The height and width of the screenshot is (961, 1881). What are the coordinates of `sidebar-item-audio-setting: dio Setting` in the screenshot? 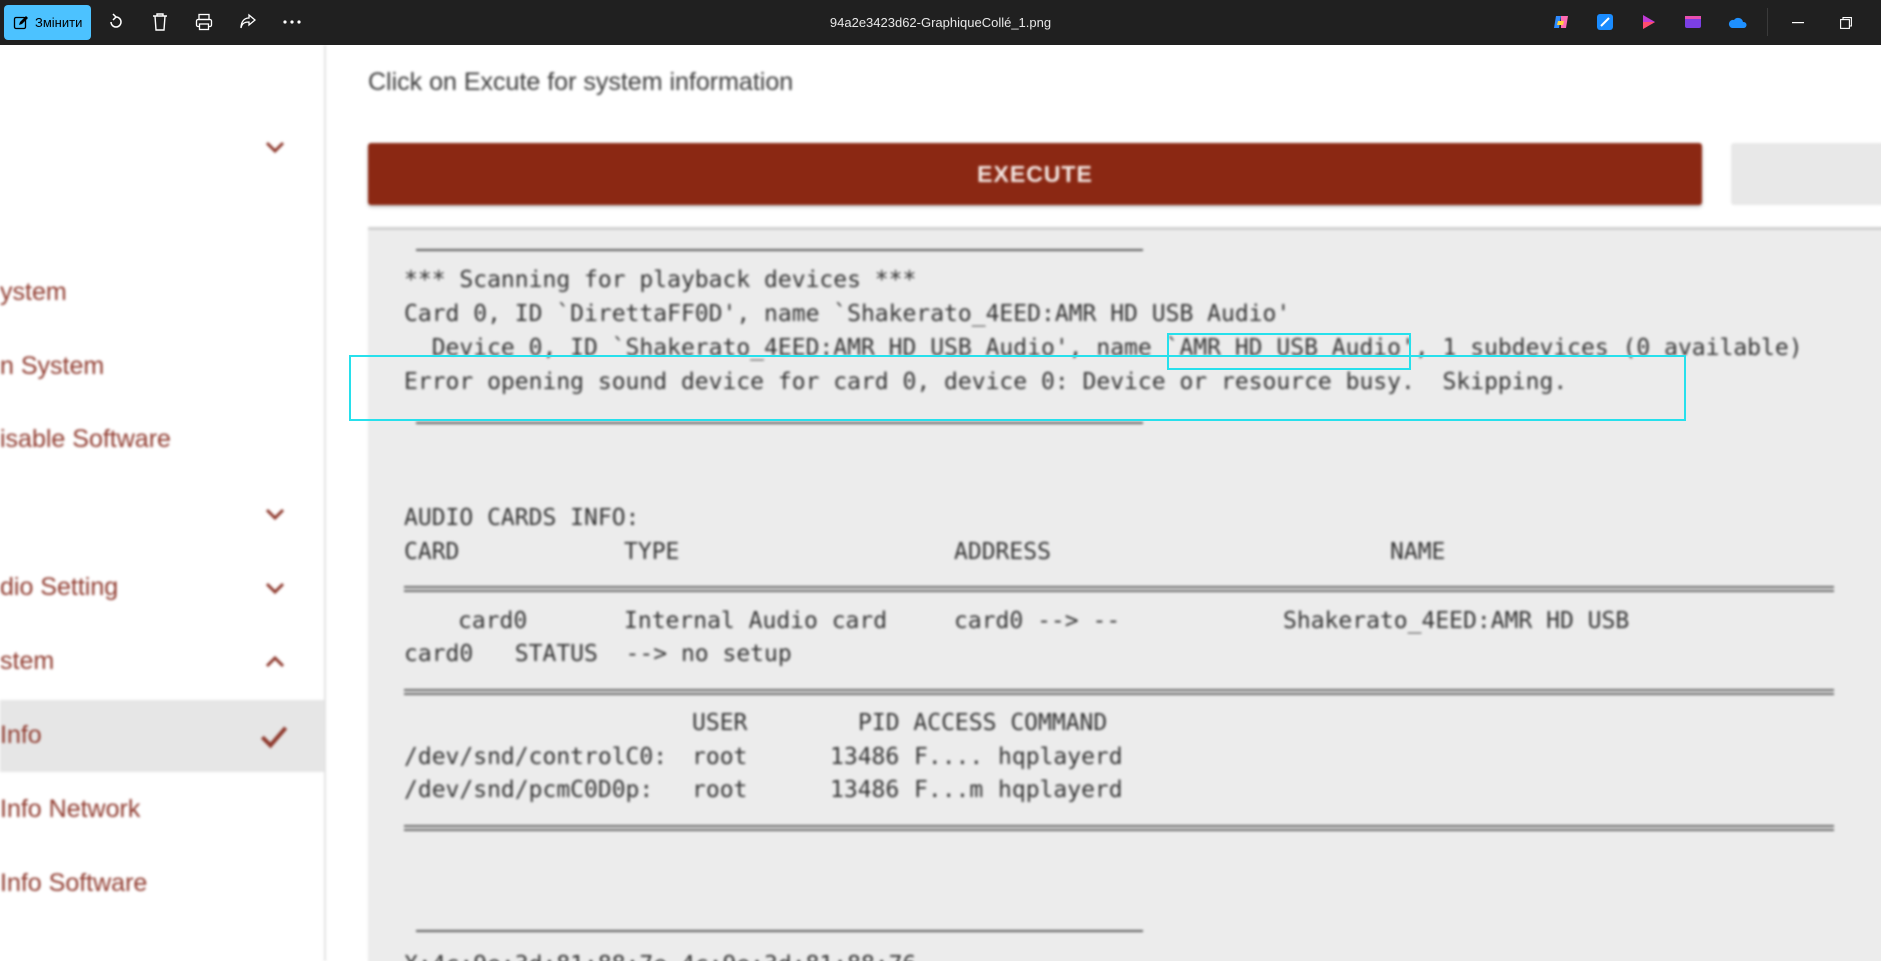 It's located at (162, 588).